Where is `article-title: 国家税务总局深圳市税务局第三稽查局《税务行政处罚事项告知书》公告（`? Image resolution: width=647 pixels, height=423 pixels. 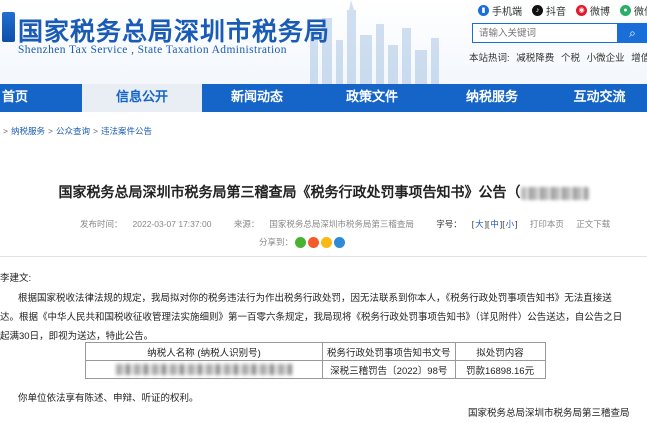 article-title: 国家税务总局深圳市税务局第三稽查局《税务行政处罚事项告知书》公告（ is located at coordinates (323, 192).